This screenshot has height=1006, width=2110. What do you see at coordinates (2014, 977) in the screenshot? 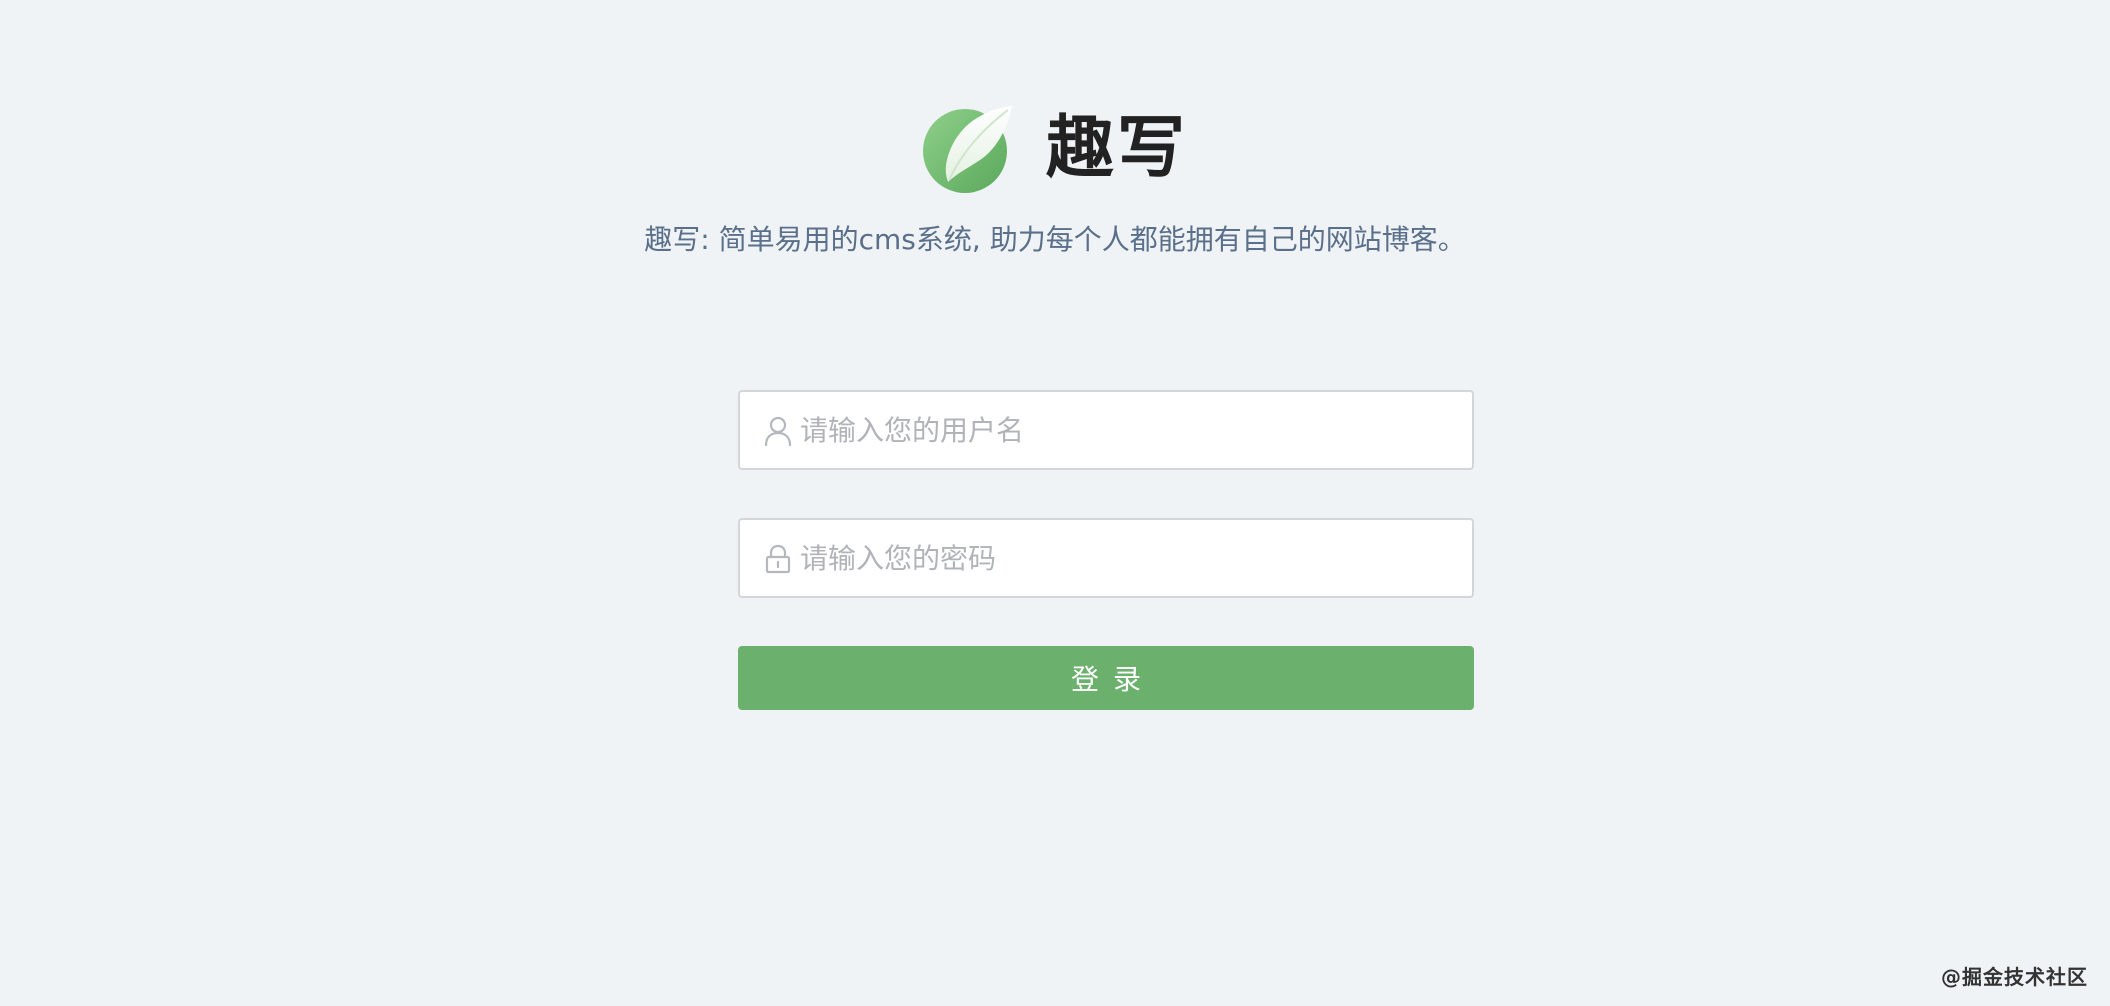
I see `watermark: @掘金技术社区` at bounding box center [2014, 977].